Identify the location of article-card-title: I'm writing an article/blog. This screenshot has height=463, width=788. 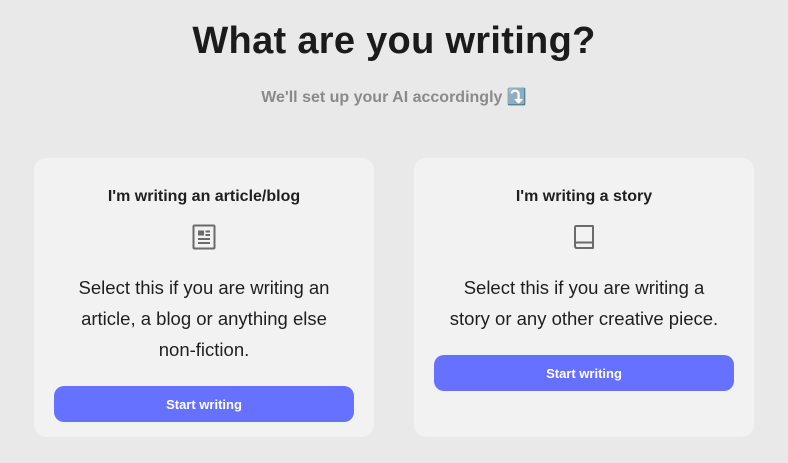
(204, 196).